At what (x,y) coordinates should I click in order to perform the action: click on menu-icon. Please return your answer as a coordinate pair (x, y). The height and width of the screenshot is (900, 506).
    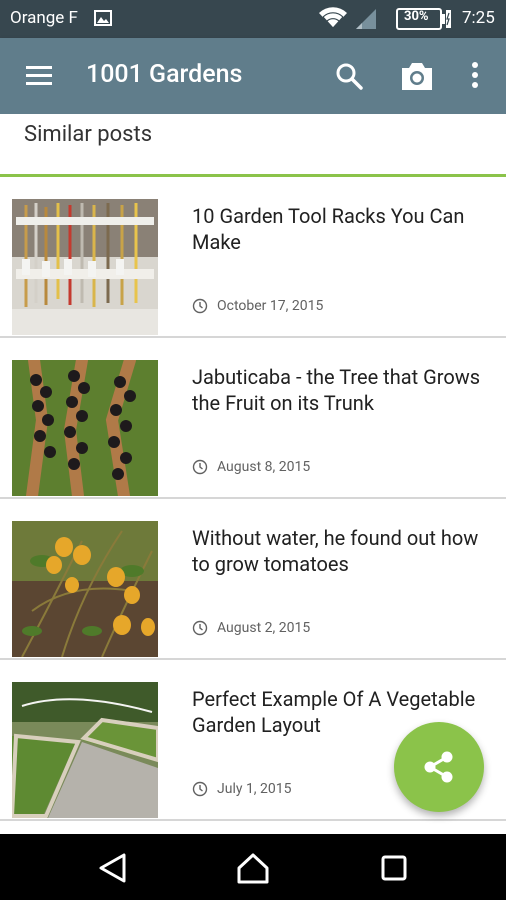
    Looking at the image, I should click on (40, 76).